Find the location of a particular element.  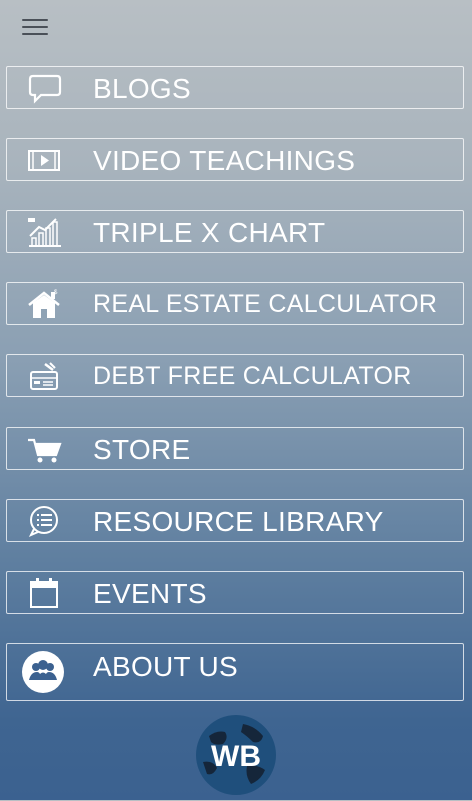

menu-item-label: DEBT FREE CALCULATOR is located at coordinates (252, 376).